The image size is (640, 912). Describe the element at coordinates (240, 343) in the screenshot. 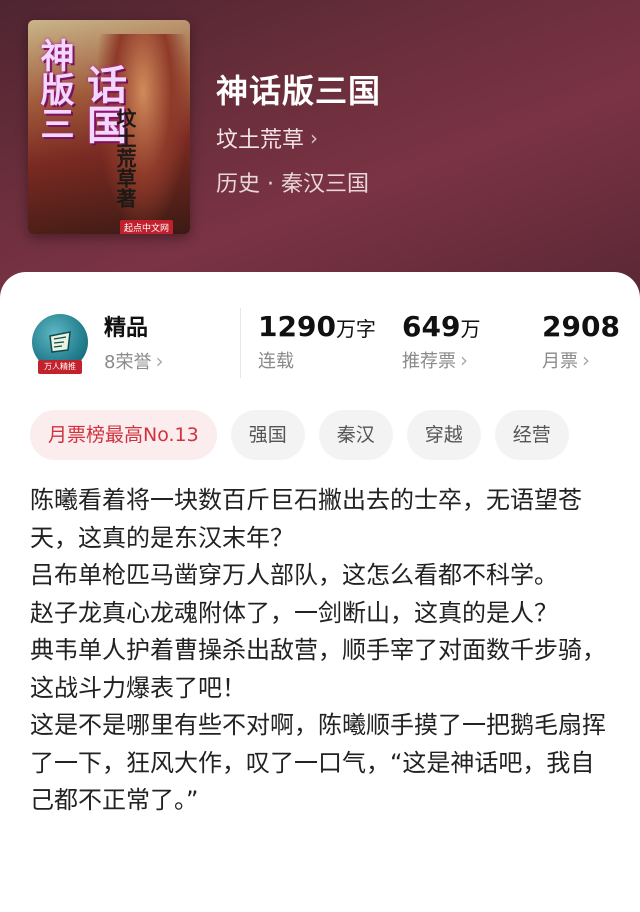

I see `stats-divider` at that location.